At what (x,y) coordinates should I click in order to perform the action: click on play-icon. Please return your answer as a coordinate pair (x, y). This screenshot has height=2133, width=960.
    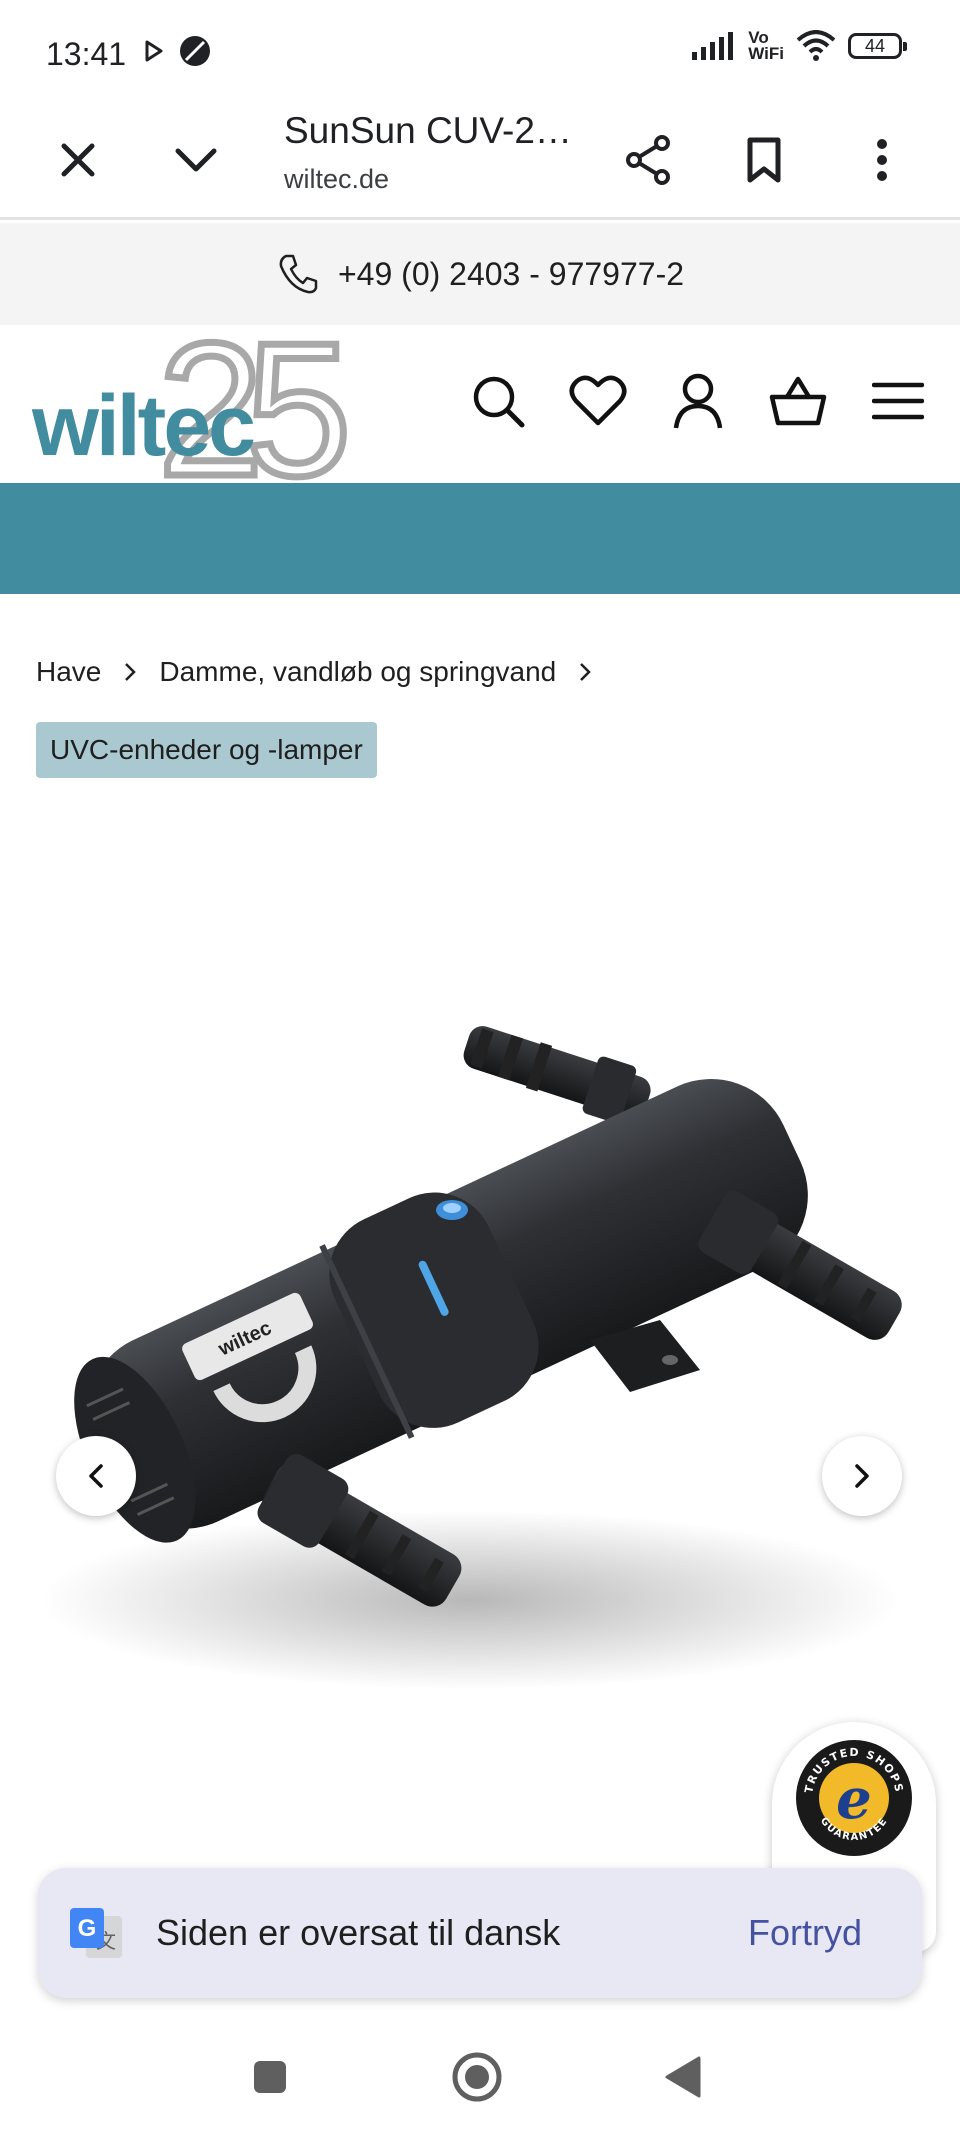
    Looking at the image, I should click on (154, 51).